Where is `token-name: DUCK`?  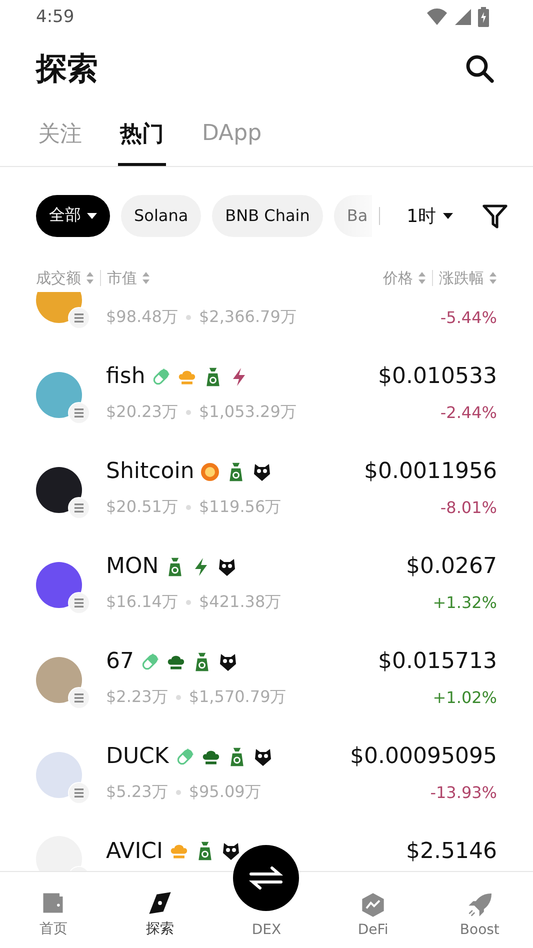 token-name: DUCK is located at coordinates (137, 756).